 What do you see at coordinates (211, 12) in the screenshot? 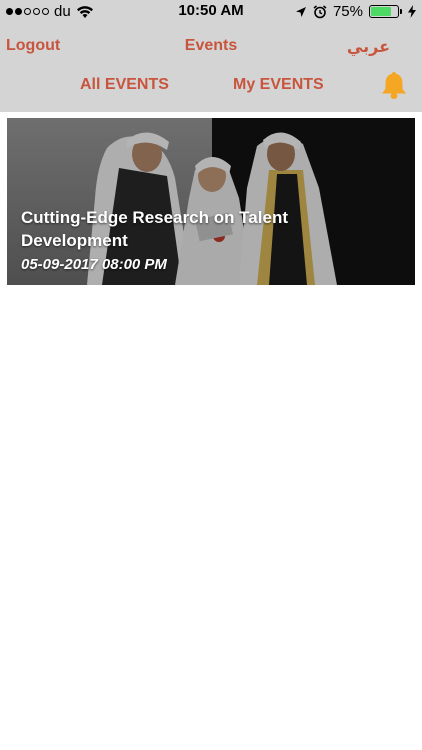
I see `status-bar: du 10:50 AM 75%` at bounding box center [211, 12].